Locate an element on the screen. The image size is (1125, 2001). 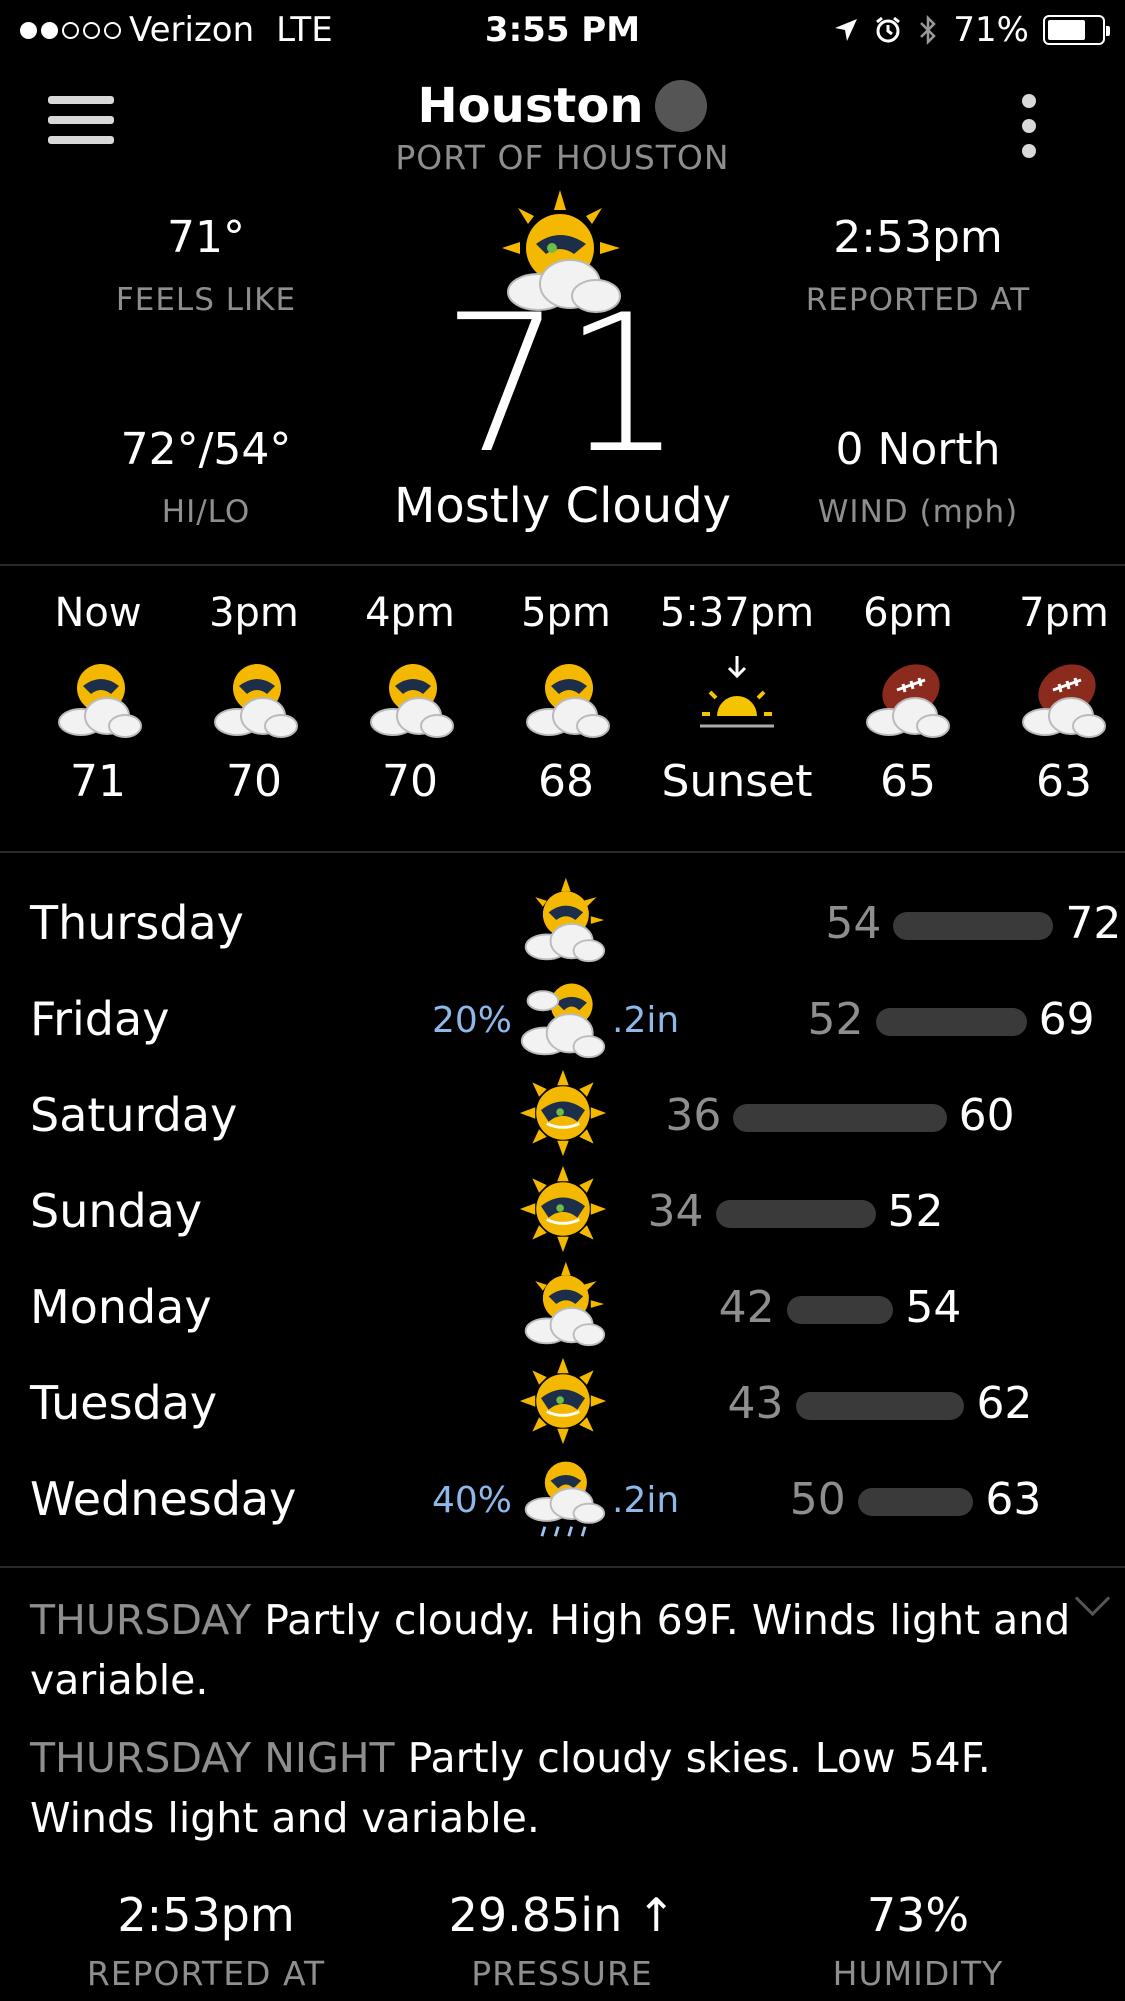
city-name: Houston is located at coordinates (530, 106).